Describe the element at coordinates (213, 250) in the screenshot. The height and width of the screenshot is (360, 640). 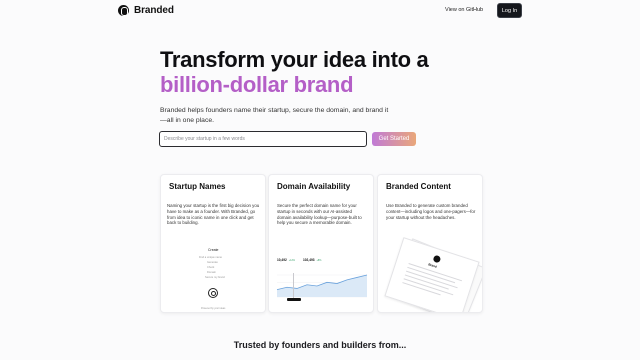
I see `illustration-title: Create` at that location.